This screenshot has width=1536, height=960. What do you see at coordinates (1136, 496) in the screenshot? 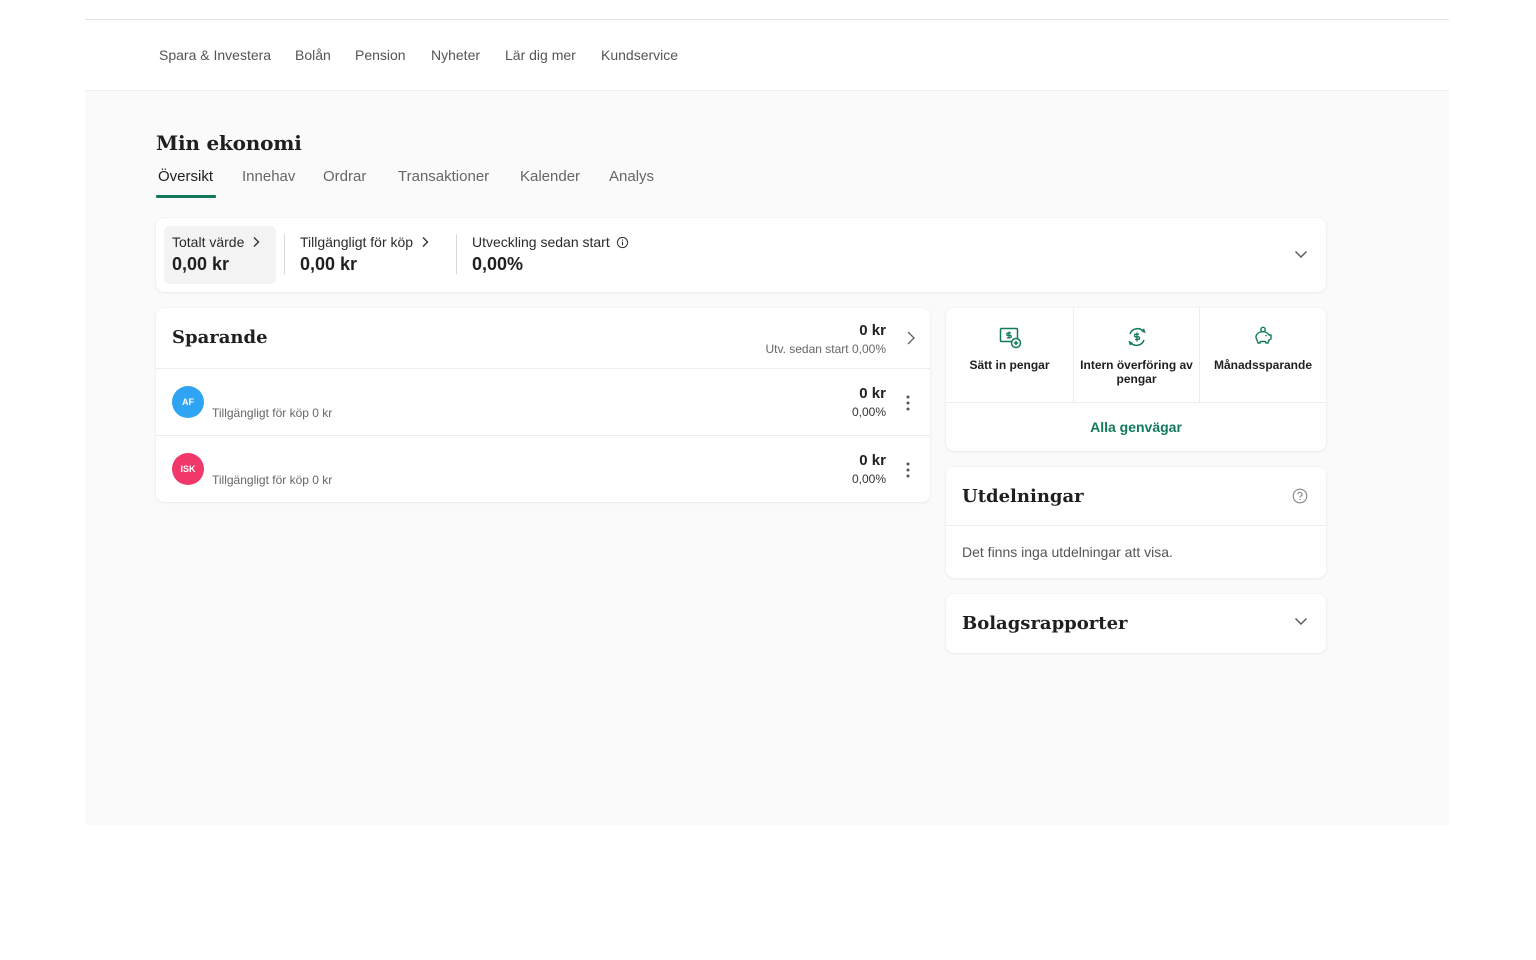
I see `utdelningar-header: Utdelningar` at bounding box center [1136, 496].